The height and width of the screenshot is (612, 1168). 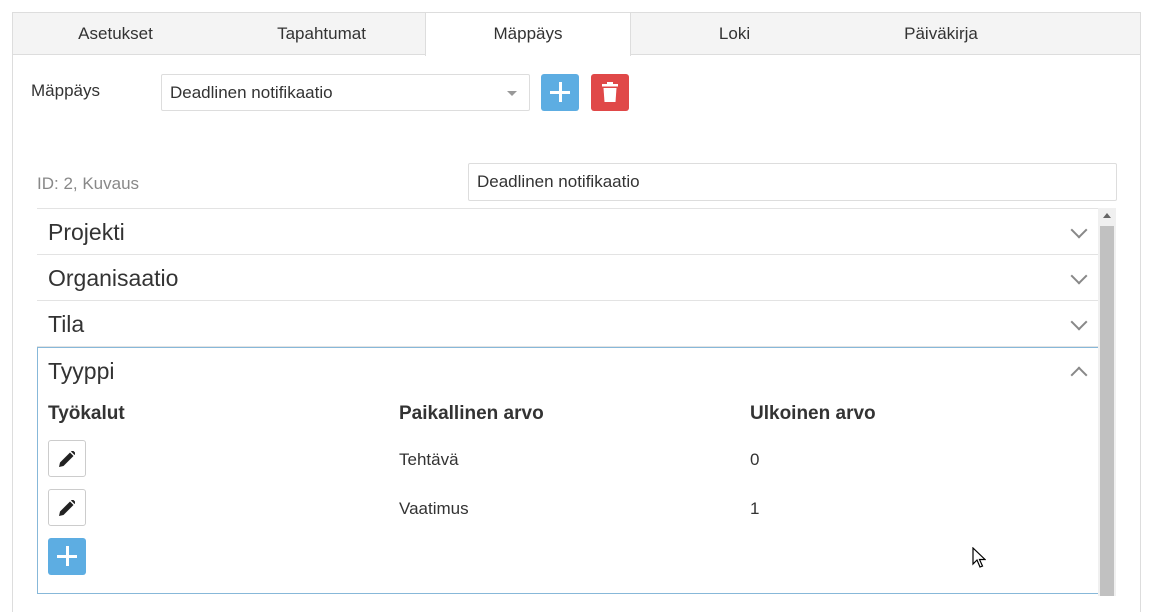 I want to click on mapping-select: Deadlinen notifikaatio, so click(x=345, y=92).